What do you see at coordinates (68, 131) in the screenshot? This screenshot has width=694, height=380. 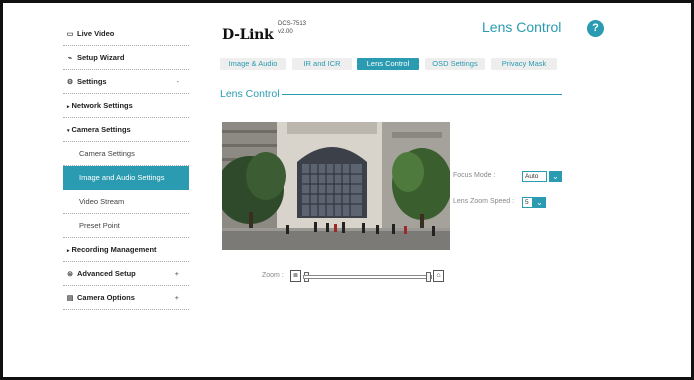 I see `caret-down-icon: ▾` at bounding box center [68, 131].